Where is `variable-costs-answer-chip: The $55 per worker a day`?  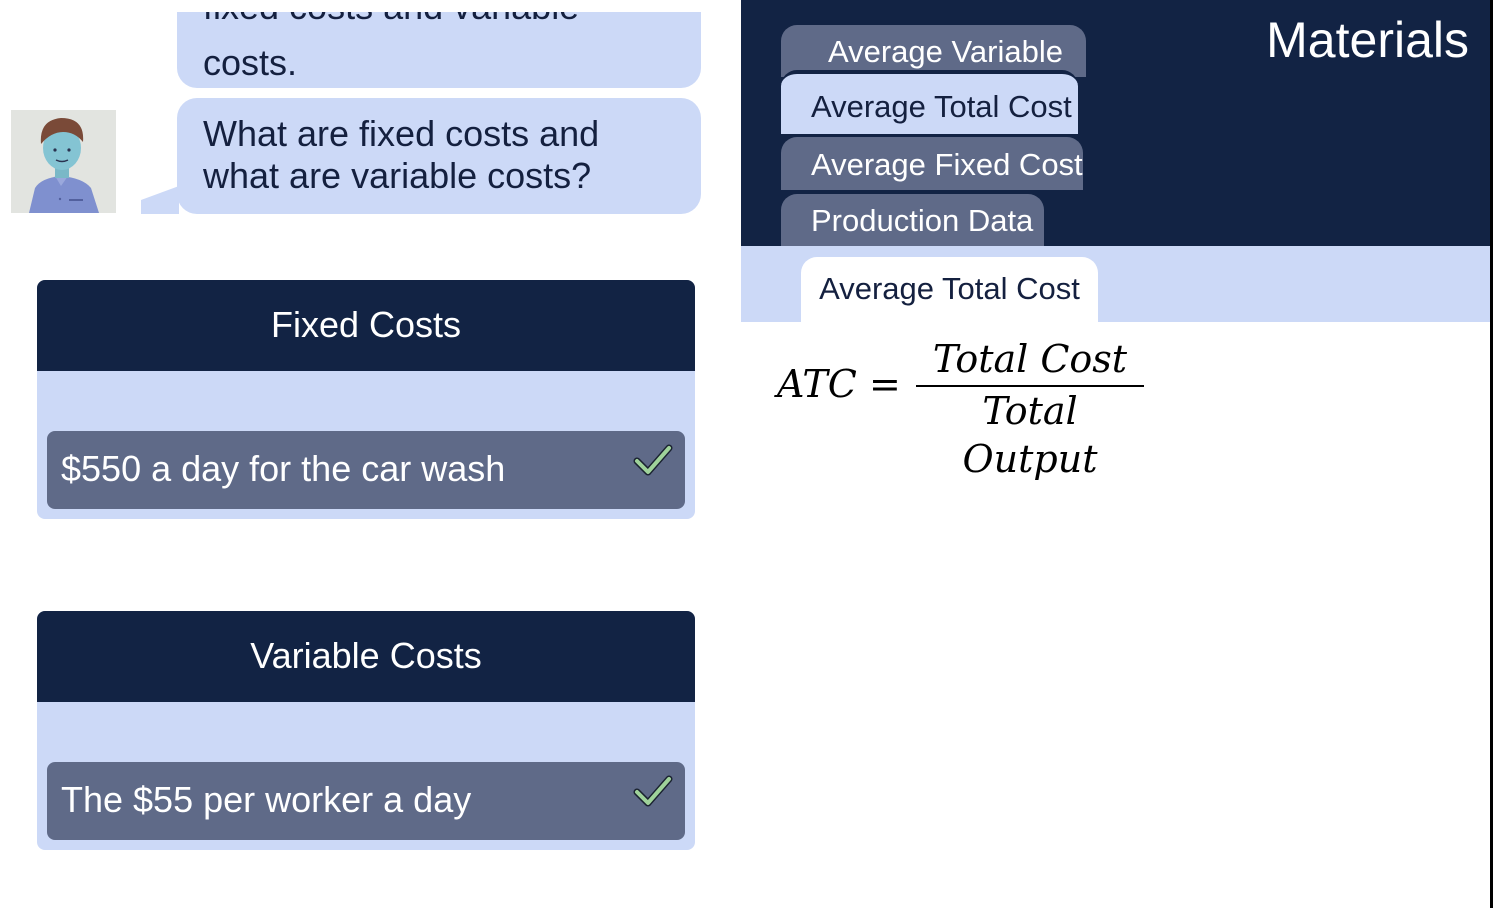
variable-costs-answer-chip: The $55 per worker a day is located at coordinates (366, 801).